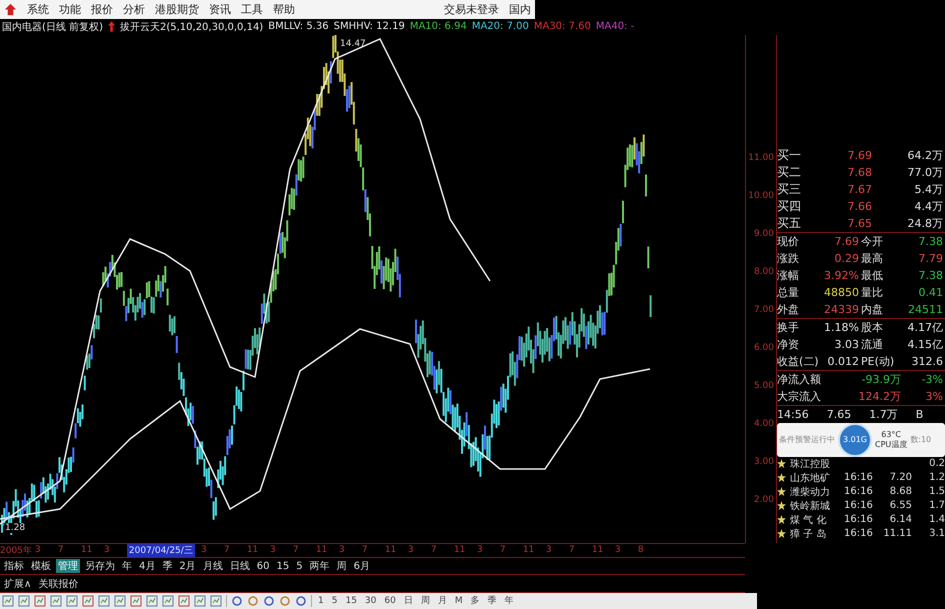  What do you see at coordinates (764, 309) in the screenshot?
I see `price-axis-label: 7.00` at bounding box center [764, 309].